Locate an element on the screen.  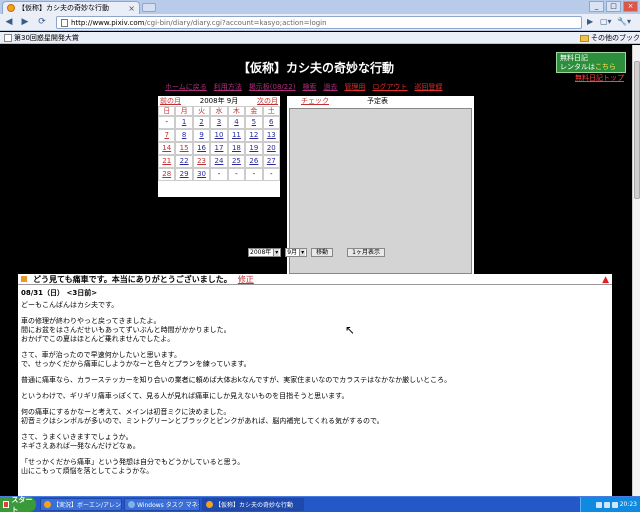
calendar-day: 4 is located at coordinates (236, 122).